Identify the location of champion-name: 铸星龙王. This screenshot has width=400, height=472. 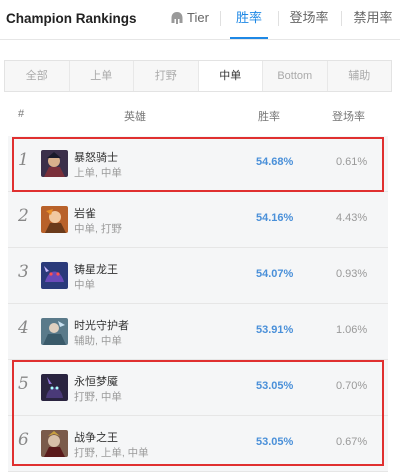
(96, 270).